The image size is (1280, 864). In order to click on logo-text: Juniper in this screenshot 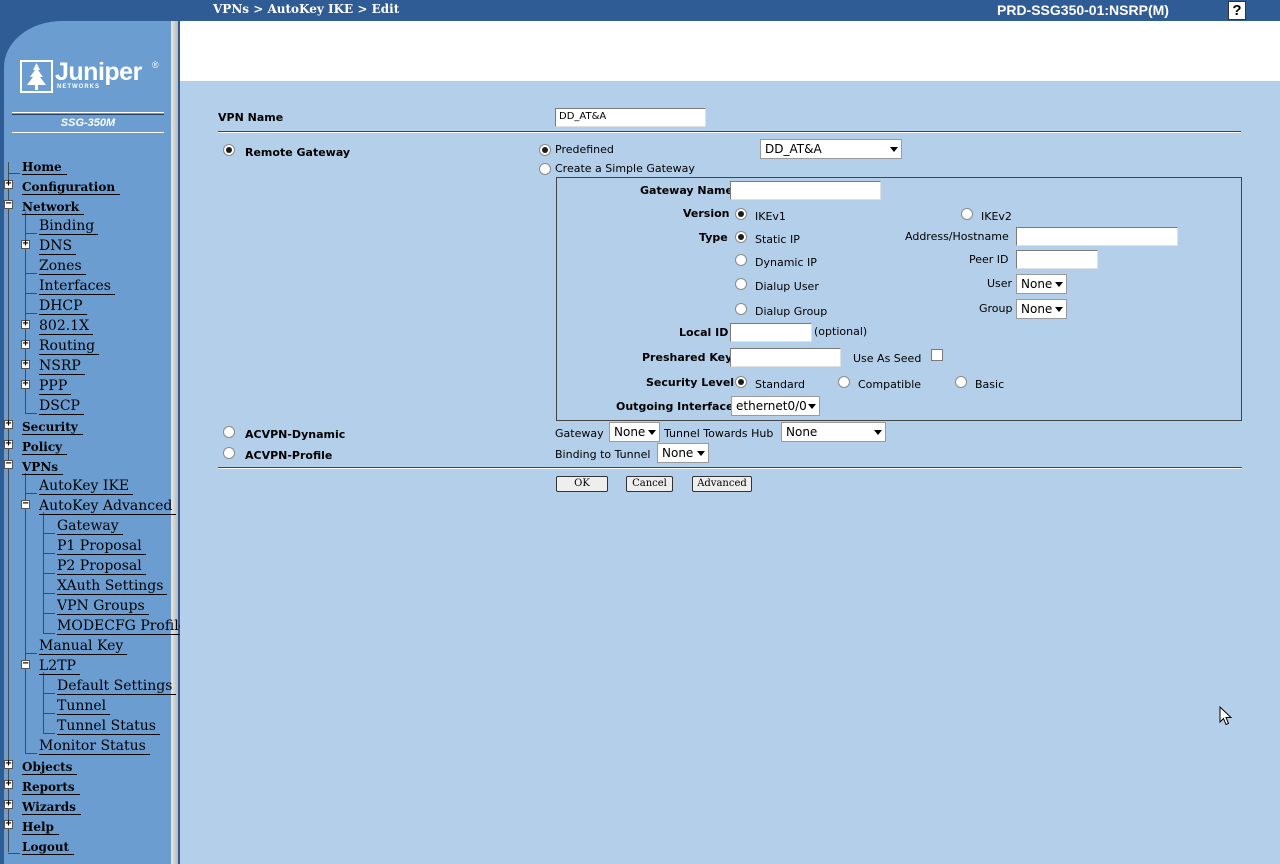, I will do `click(98, 72)`.